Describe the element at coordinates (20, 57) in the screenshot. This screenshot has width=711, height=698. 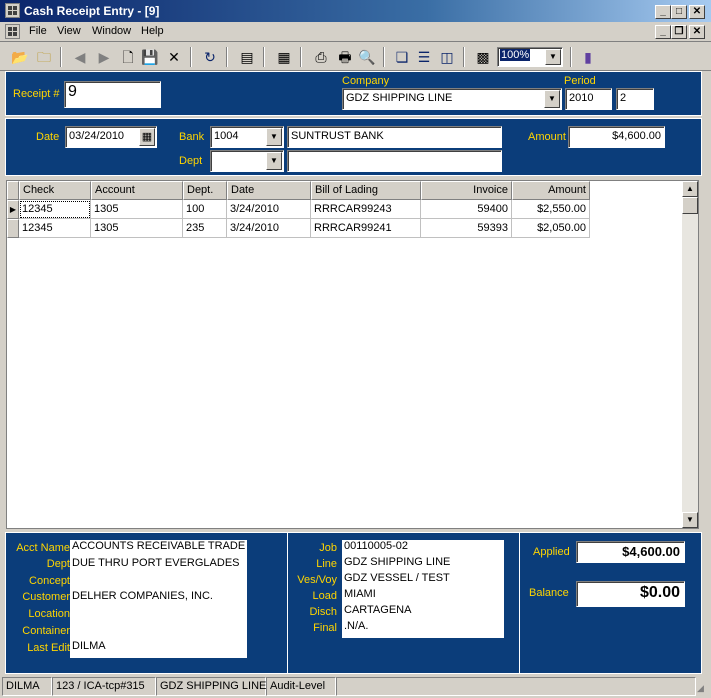
I see `open-folder-icon: 📂` at that location.